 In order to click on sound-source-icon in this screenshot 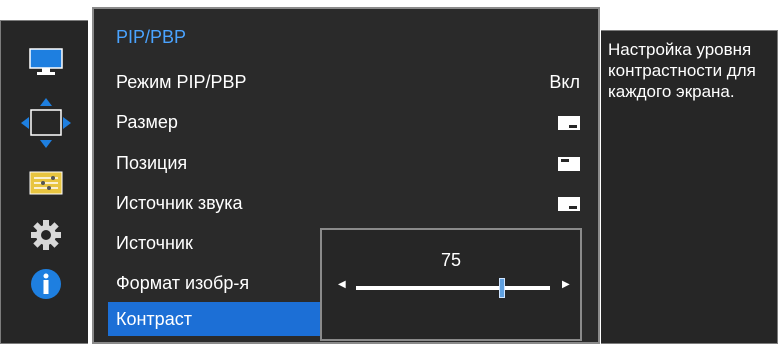, I will do `click(569, 204)`.